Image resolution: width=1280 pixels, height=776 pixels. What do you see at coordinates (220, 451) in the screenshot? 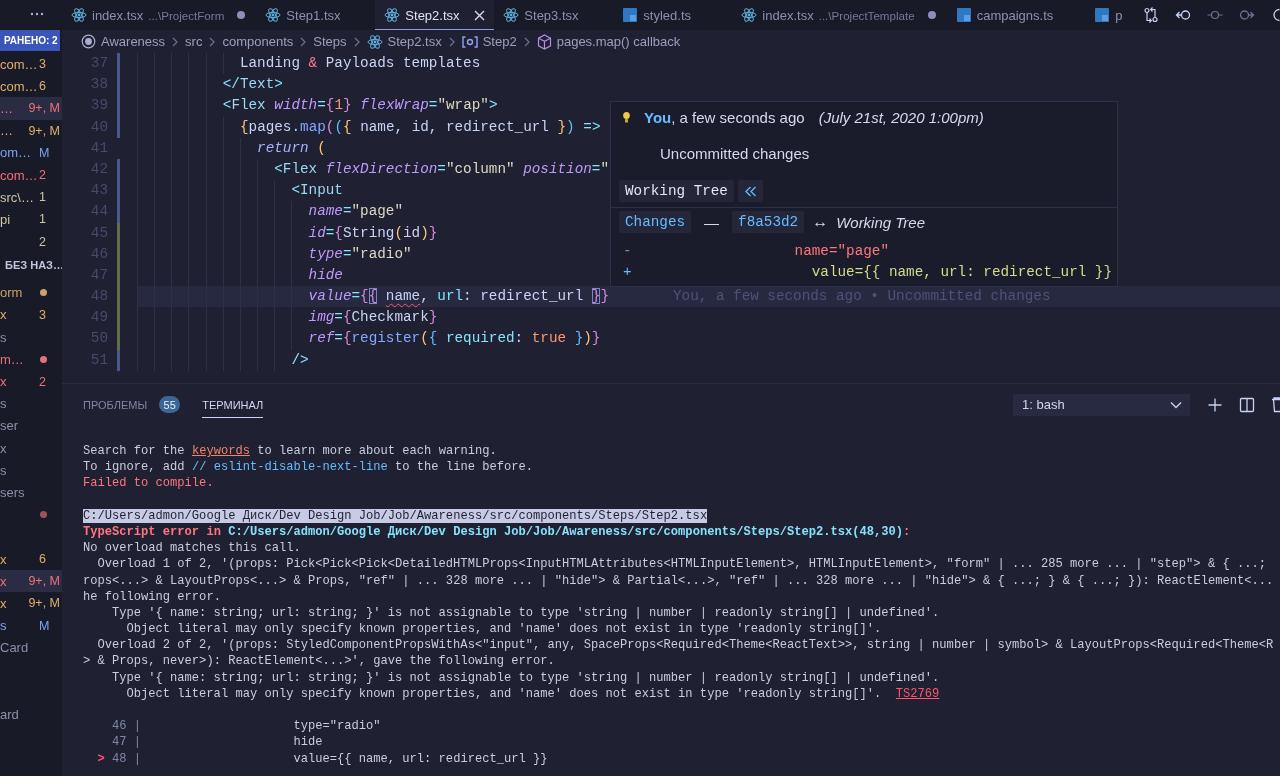
I see `help-link: keywords` at bounding box center [220, 451].